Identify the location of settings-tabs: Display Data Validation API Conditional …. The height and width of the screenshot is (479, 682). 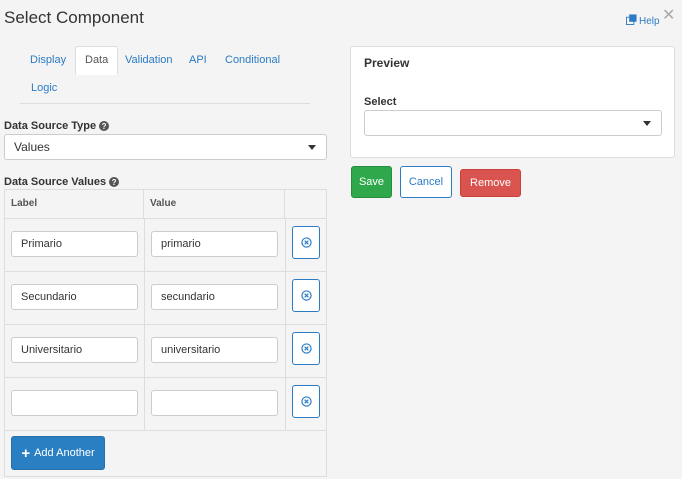
(165, 75).